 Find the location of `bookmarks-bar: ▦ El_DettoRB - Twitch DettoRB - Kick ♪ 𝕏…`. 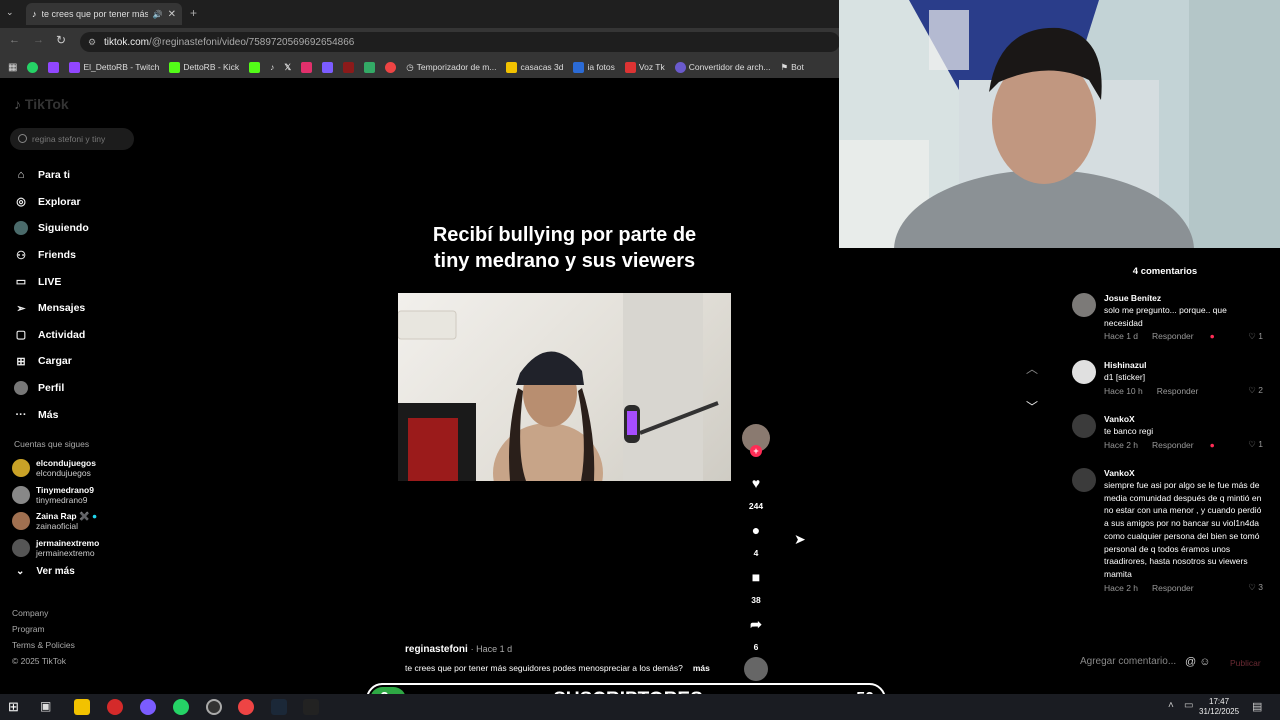

bookmarks-bar: ▦ El_DettoRB - Twitch DettoRB - Kick ♪ 𝕏… is located at coordinates (420, 67).